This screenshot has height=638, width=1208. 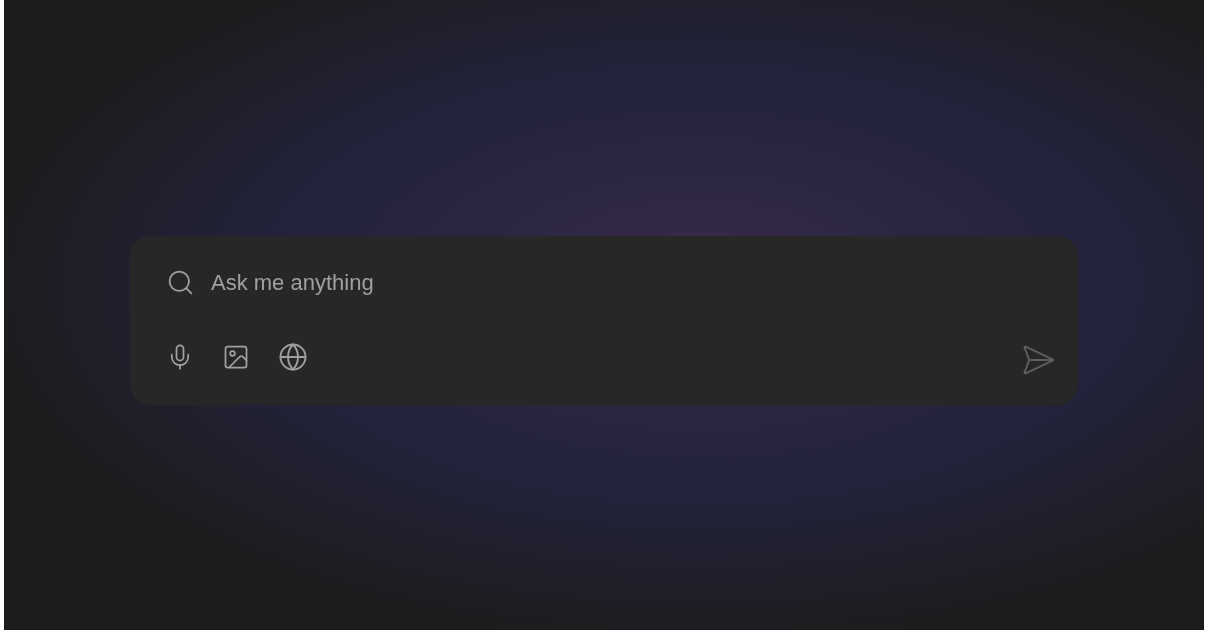 I want to click on input-field: Ask me anything, so click(x=633, y=282).